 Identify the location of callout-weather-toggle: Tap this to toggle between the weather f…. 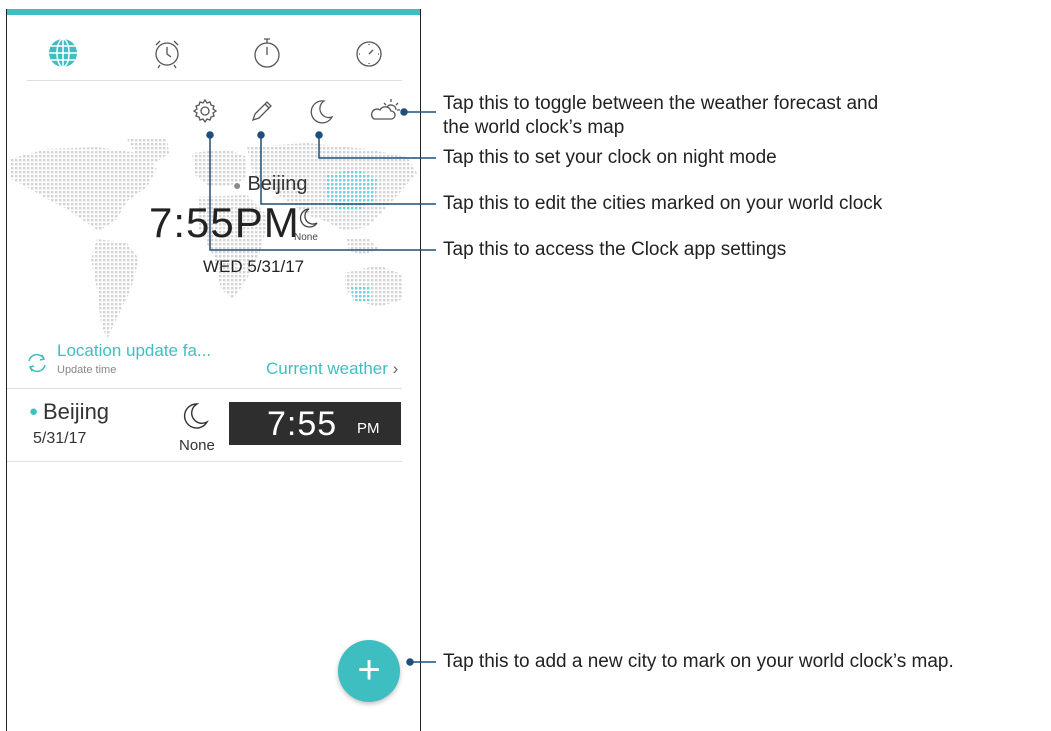
(660, 116).